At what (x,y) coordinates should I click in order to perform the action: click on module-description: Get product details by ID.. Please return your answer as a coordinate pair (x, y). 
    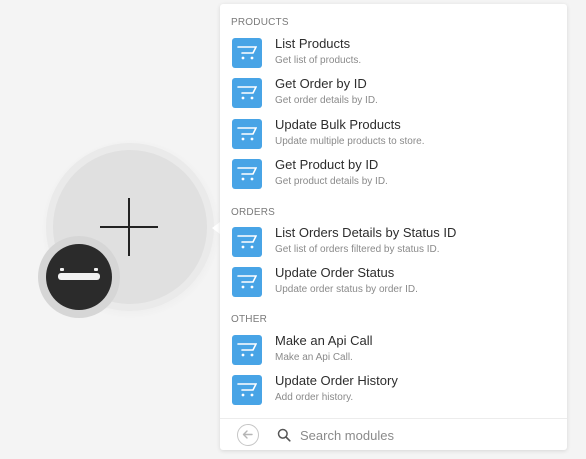
    Looking at the image, I should click on (331, 181).